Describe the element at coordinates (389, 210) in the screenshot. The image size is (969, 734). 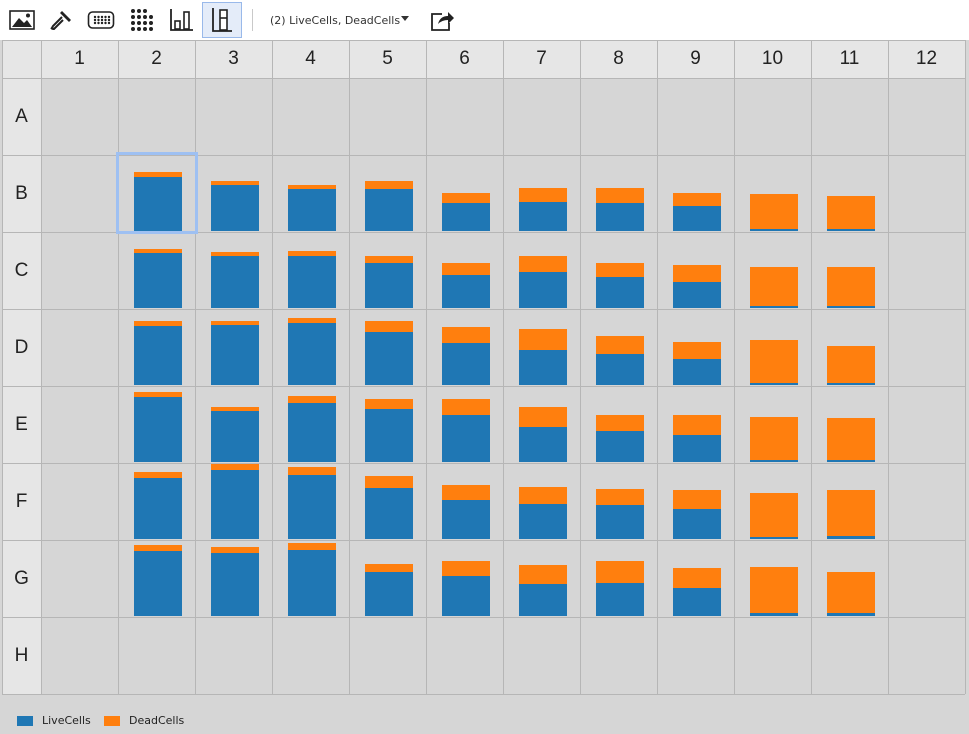
I see `bar-livecells-B5` at that location.